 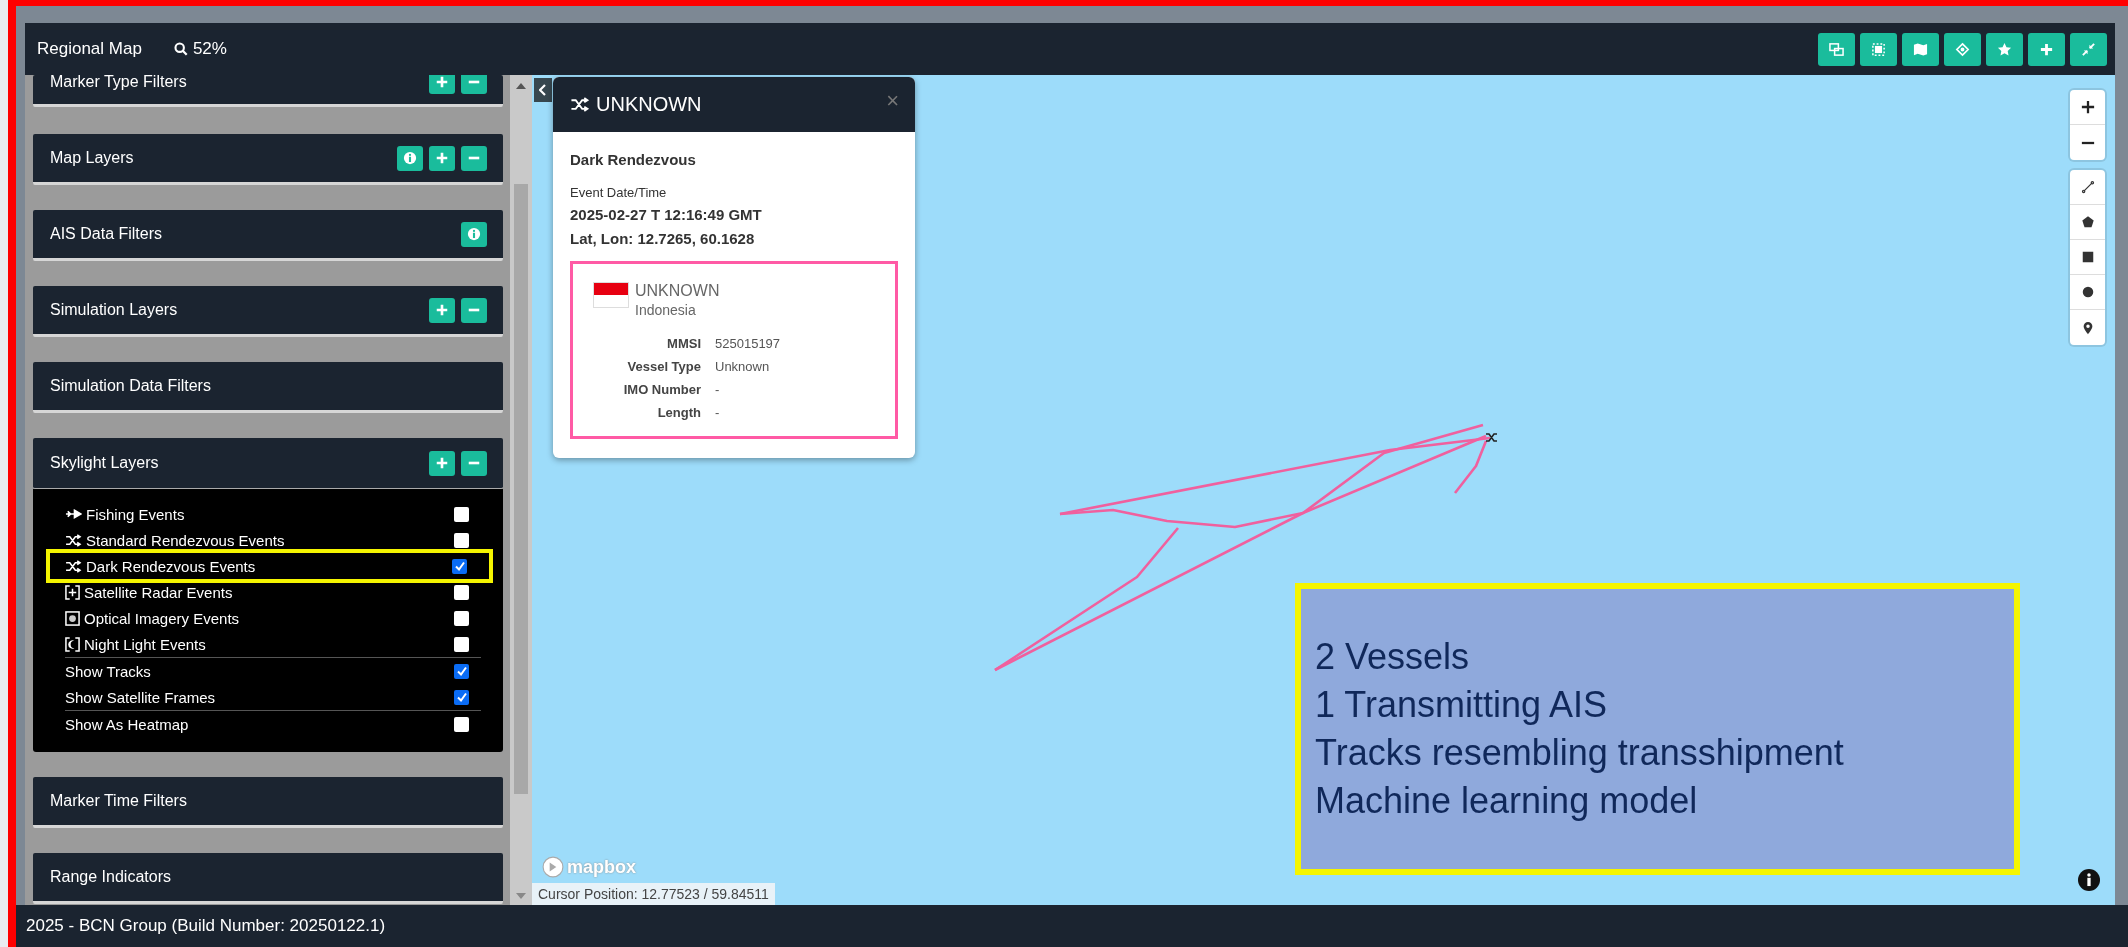 What do you see at coordinates (633, 159) in the screenshot?
I see `event-type: Dark Rendezvous` at bounding box center [633, 159].